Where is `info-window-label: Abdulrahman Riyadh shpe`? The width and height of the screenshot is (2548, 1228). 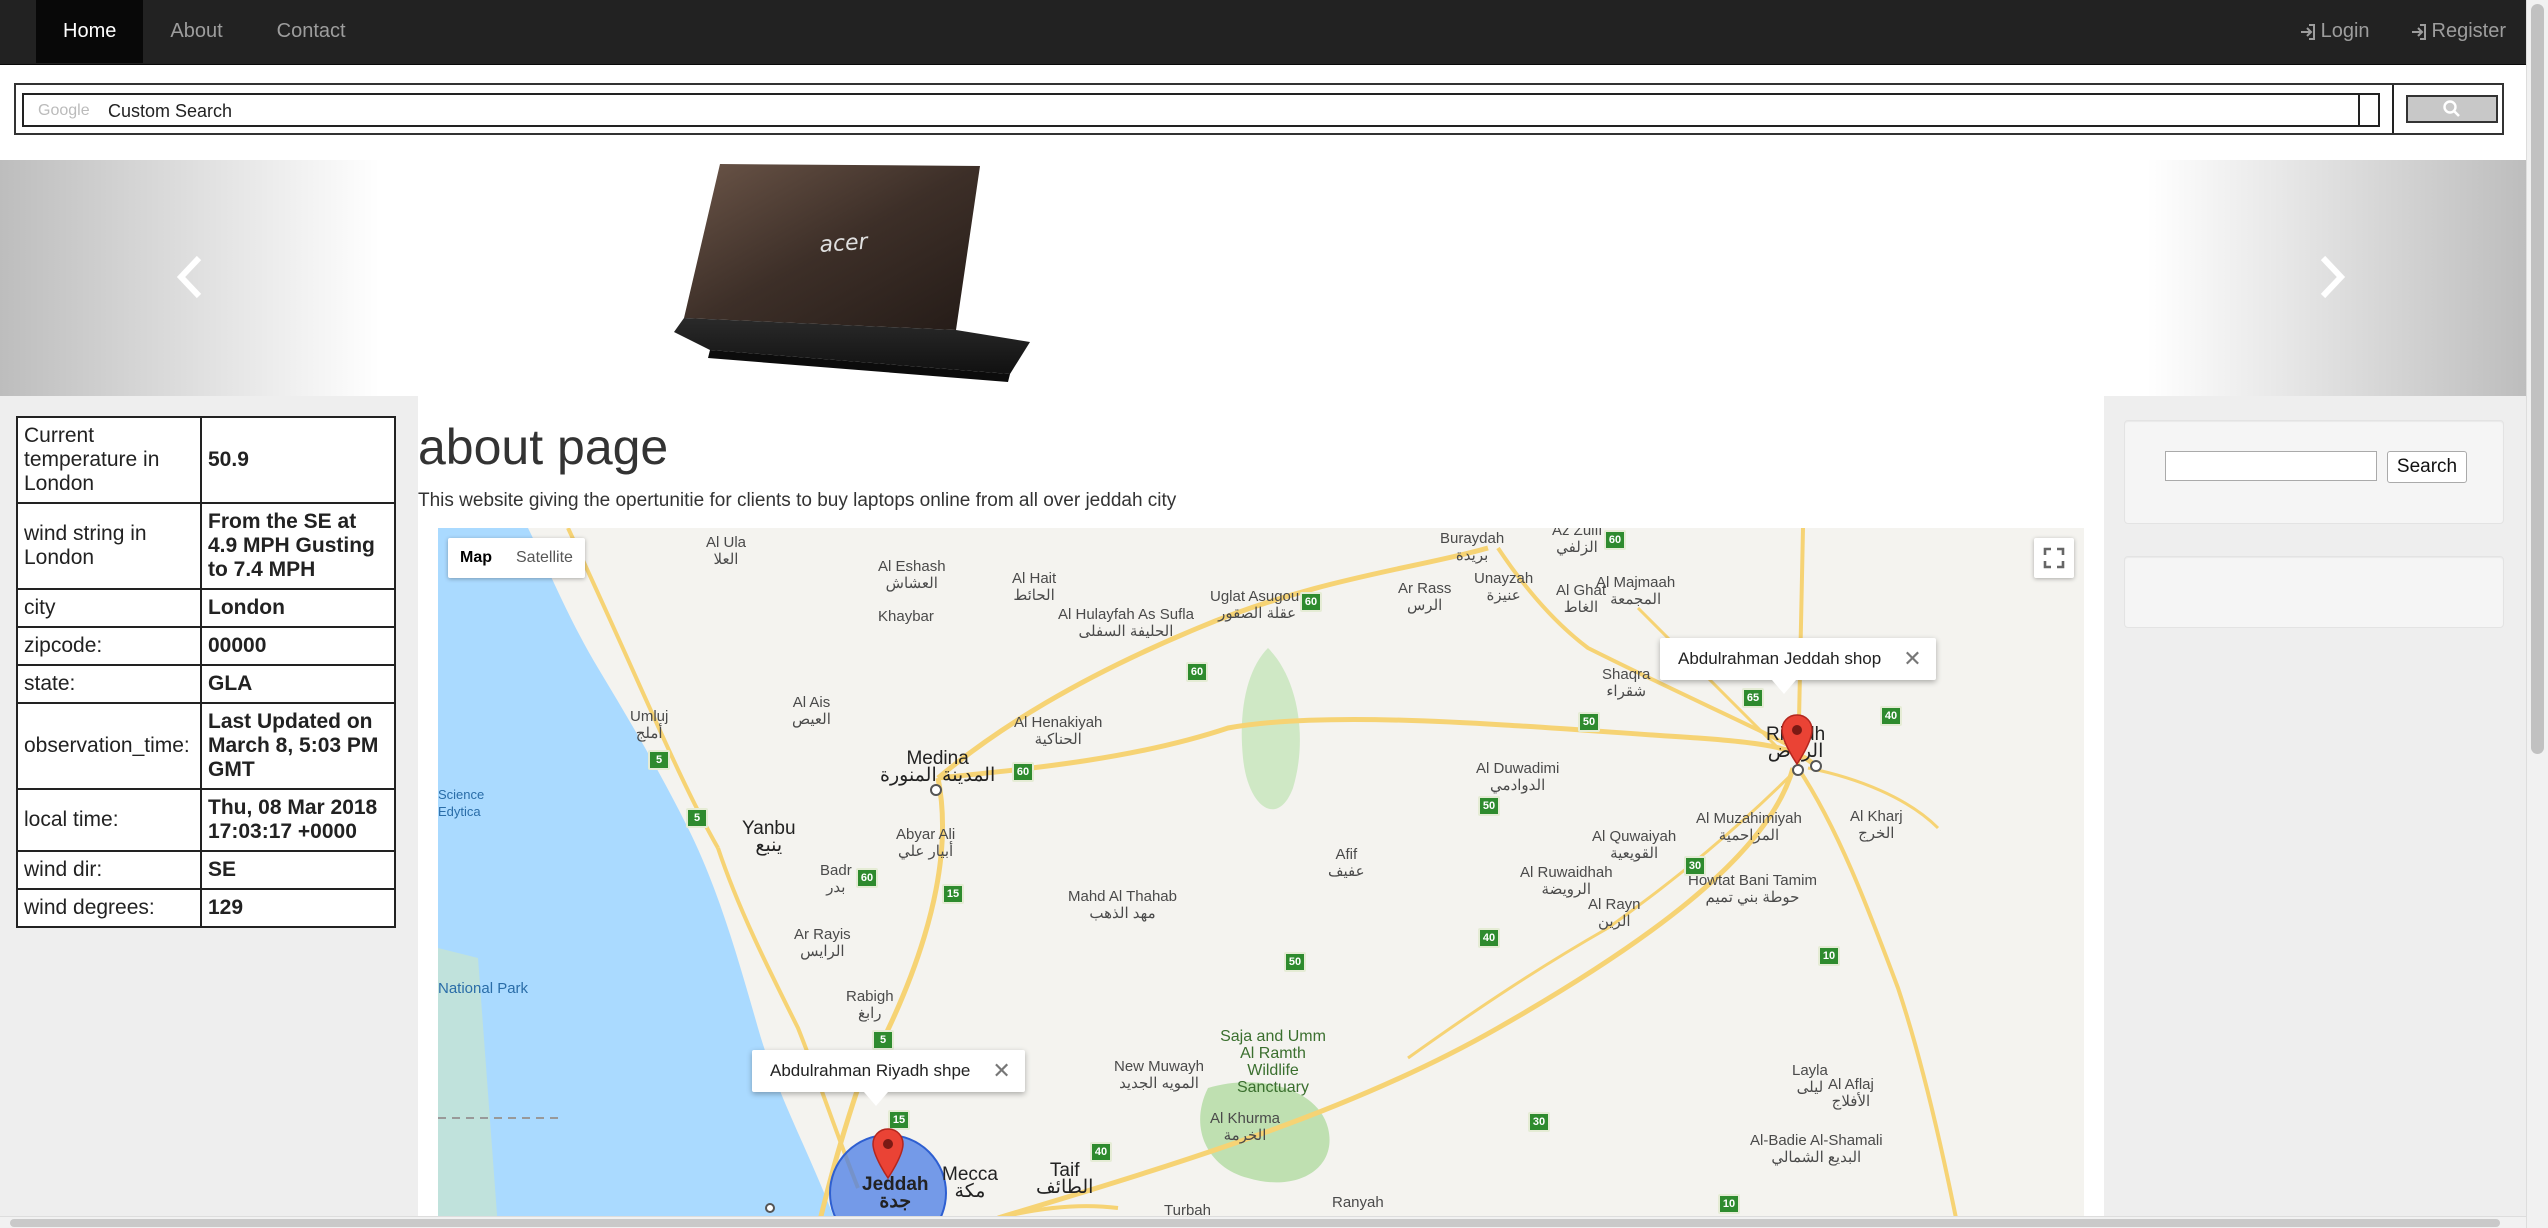
info-window-label: Abdulrahman Riyadh shpe is located at coordinates (870, 1070).